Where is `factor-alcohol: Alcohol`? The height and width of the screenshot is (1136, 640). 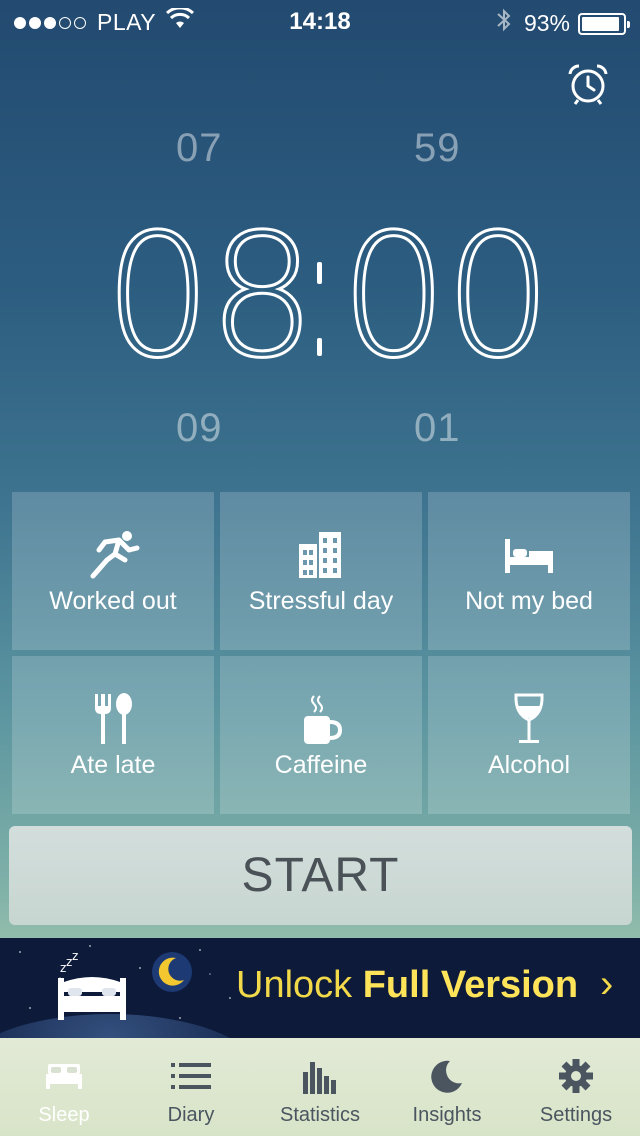
factor-alcohol: Alcohol is located at coordinates (529, 735).